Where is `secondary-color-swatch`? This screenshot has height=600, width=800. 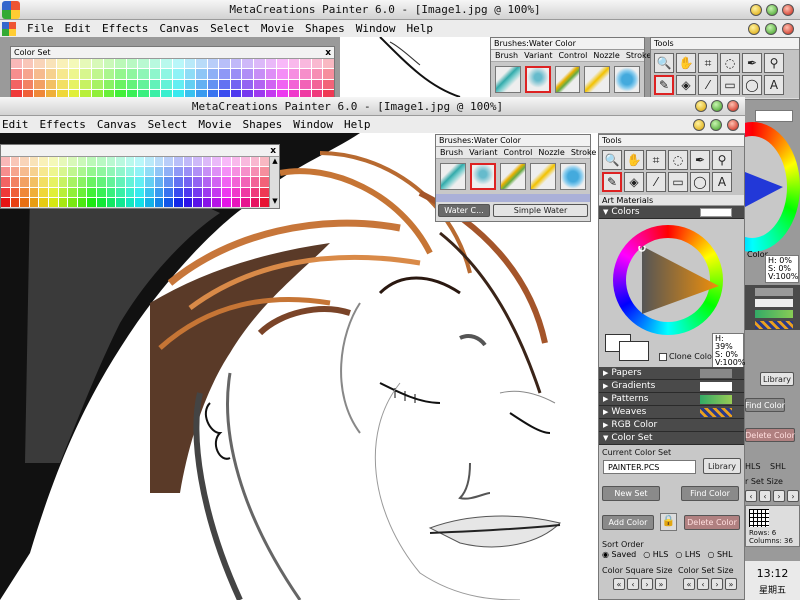
secondary-color-swatch is located at coordinates (634, 351).